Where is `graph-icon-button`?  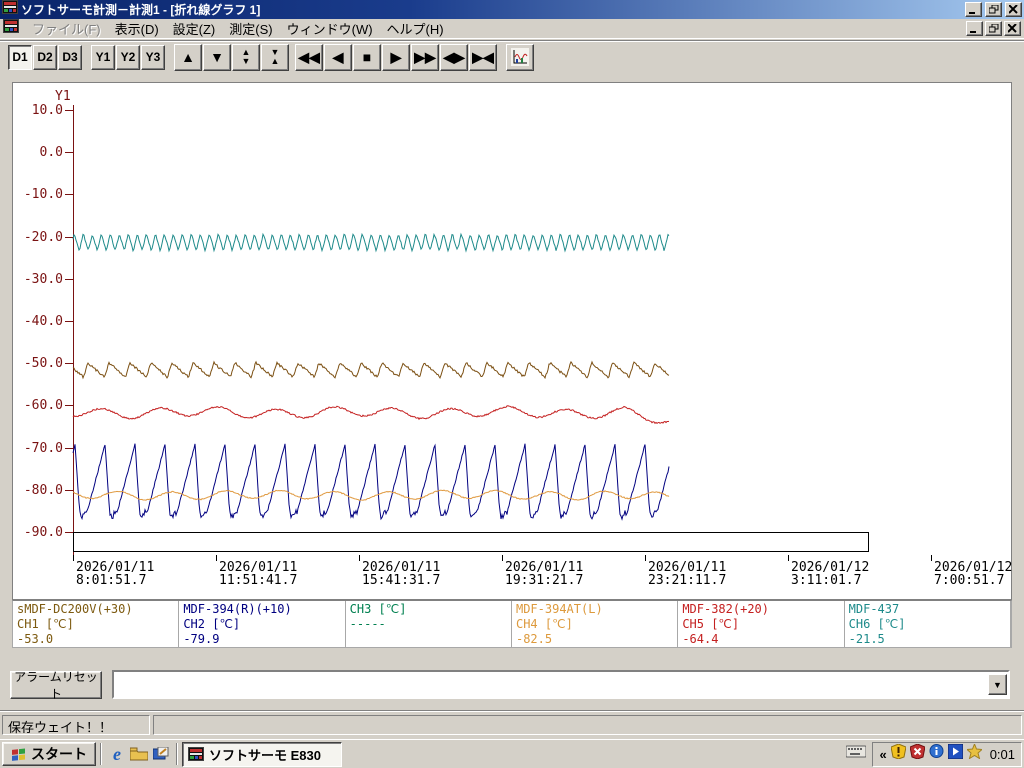 graph-icon-button is located at coordinates (520, 57).